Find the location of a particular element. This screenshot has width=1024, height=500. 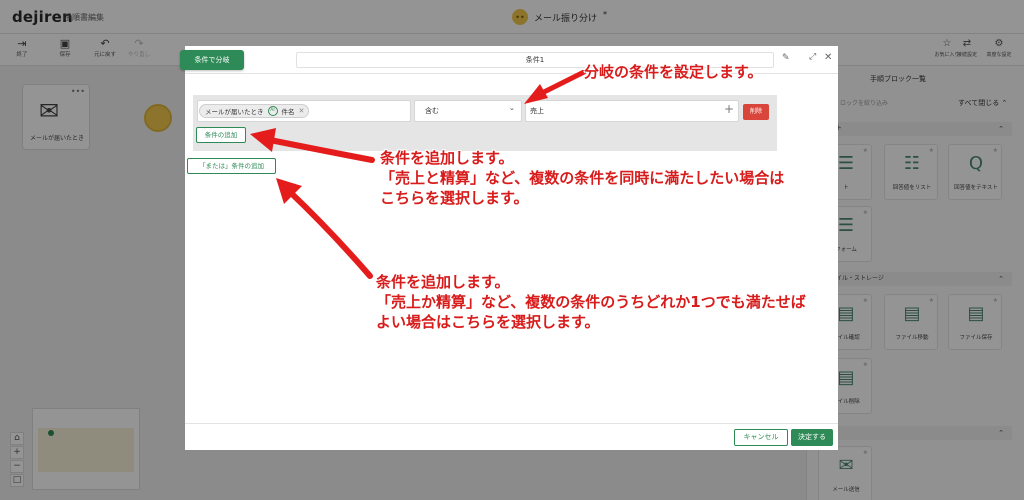

annotation-condition-setting: 分岐の条件を設定します。 is located at coordinates (673, 72).